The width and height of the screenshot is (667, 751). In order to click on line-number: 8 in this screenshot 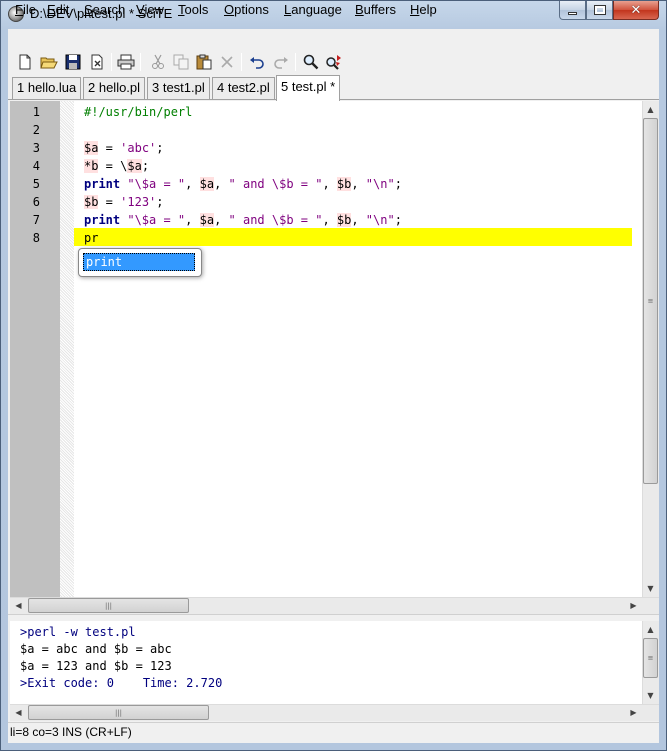, I will do `click(36, 238)`.